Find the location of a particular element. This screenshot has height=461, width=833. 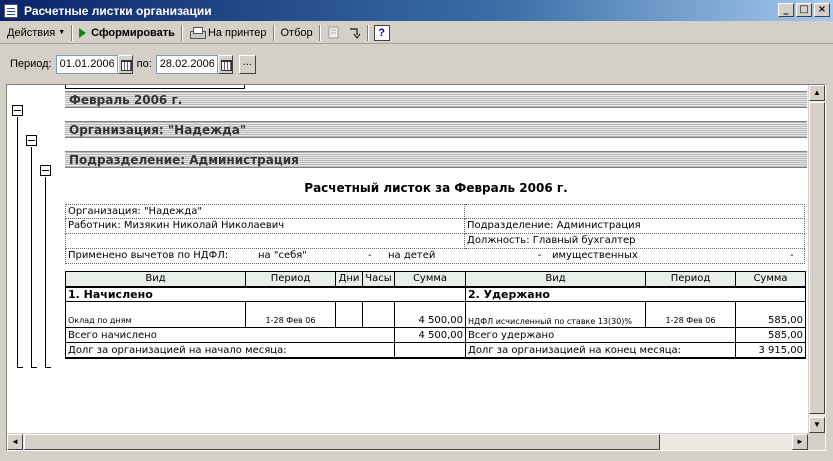

group-header-month: Февраль 2006 г. is located at coordinates (436, 99).